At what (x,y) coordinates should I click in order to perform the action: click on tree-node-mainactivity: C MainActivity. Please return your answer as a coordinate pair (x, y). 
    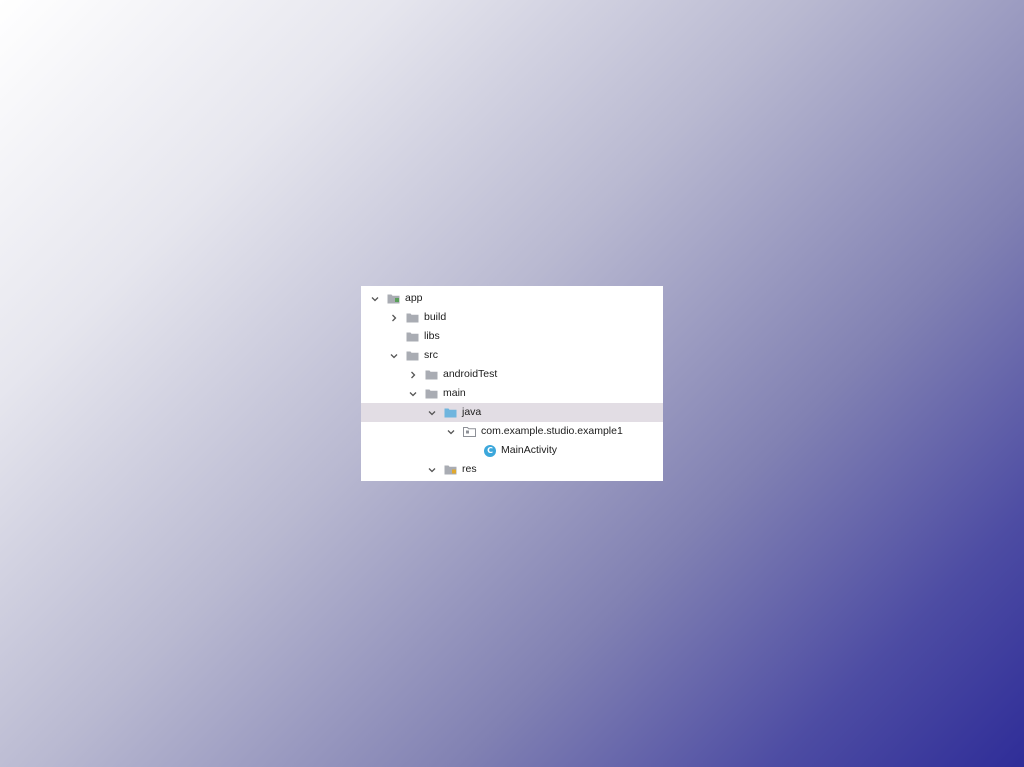
    Looking at the image, I should click on (512, 450).